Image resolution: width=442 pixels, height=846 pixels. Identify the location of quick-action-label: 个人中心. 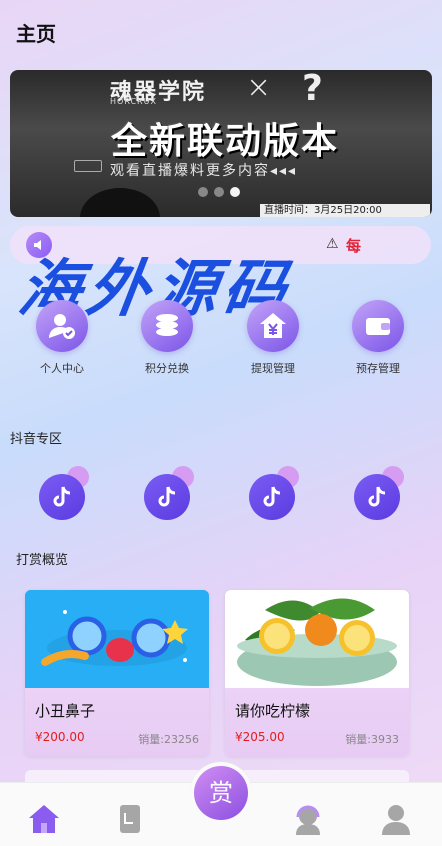
(62, 368).